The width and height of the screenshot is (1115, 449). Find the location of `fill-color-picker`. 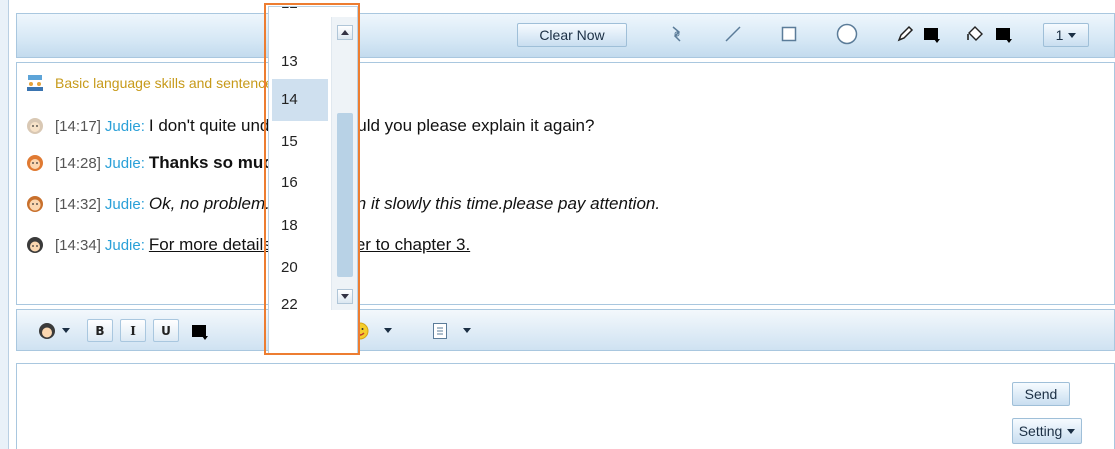

fill-color-picker is located at coordinates (1003, 34).